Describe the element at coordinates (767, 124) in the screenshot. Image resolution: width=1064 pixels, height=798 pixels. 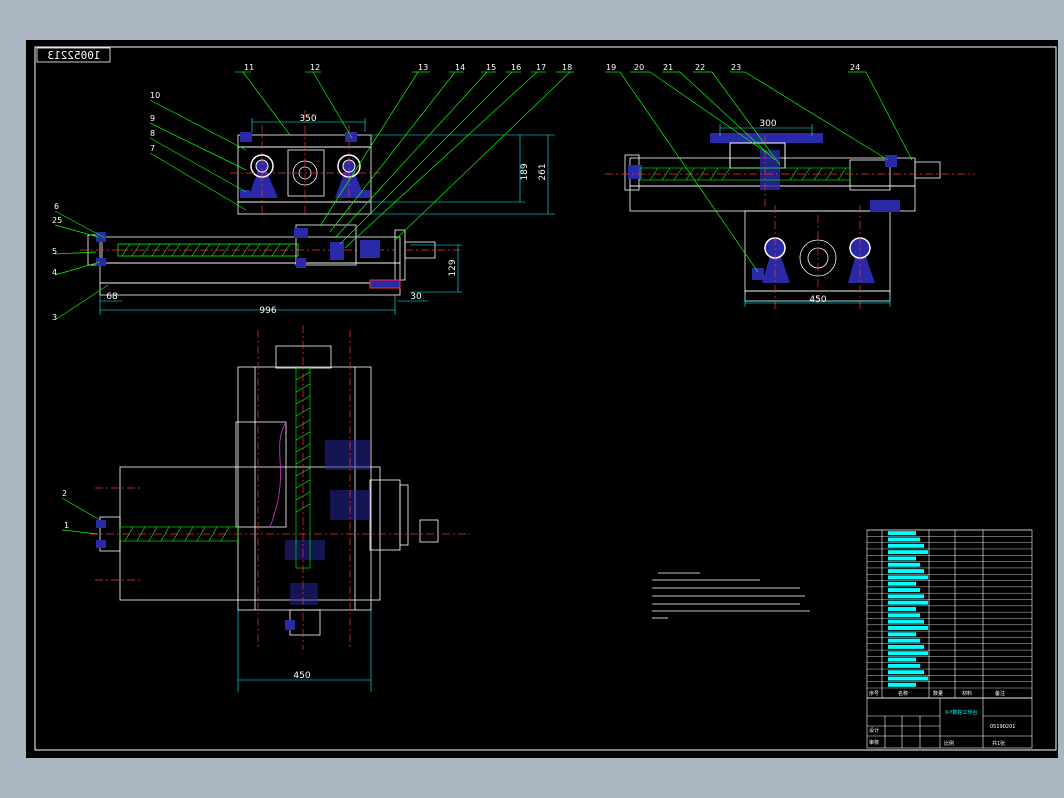
I see `dim-300: 300` at that location.